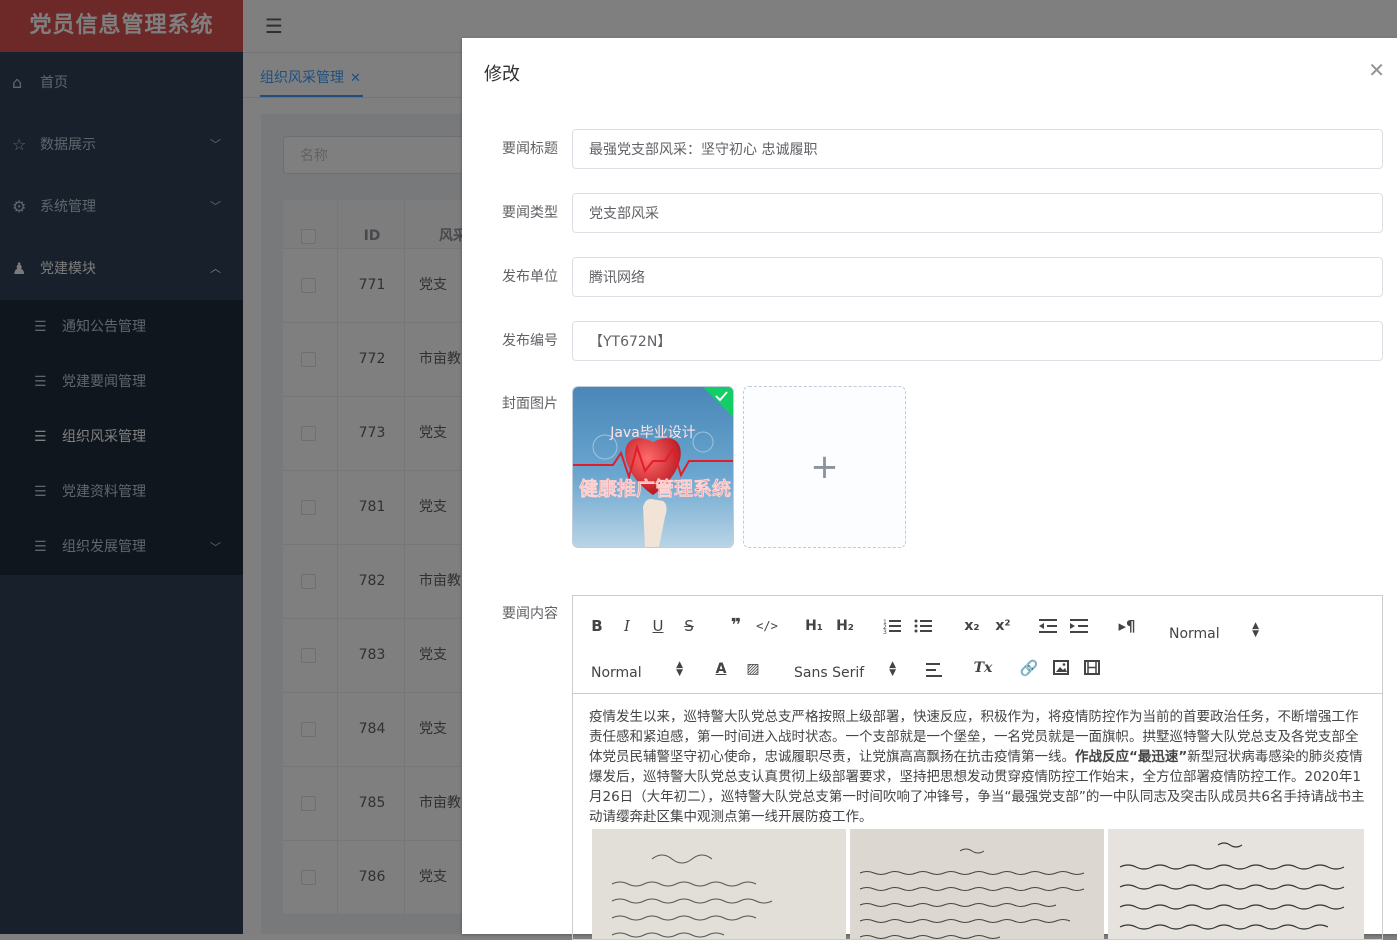 The image size is (1397, 940). What do you see at coordinates (627, 626) in the screenshot?
I see `italic-button: I` at bounding box center [627, 626].